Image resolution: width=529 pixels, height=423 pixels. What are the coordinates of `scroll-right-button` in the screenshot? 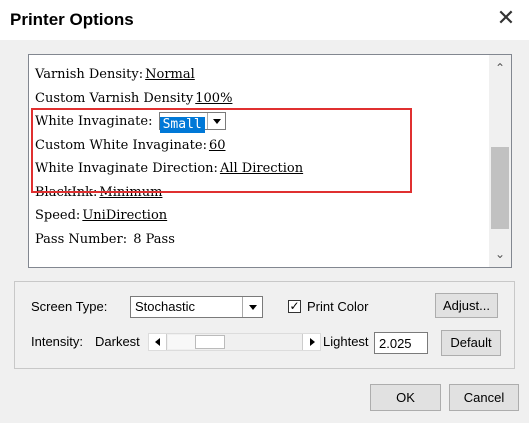 It's located at (311, 342).